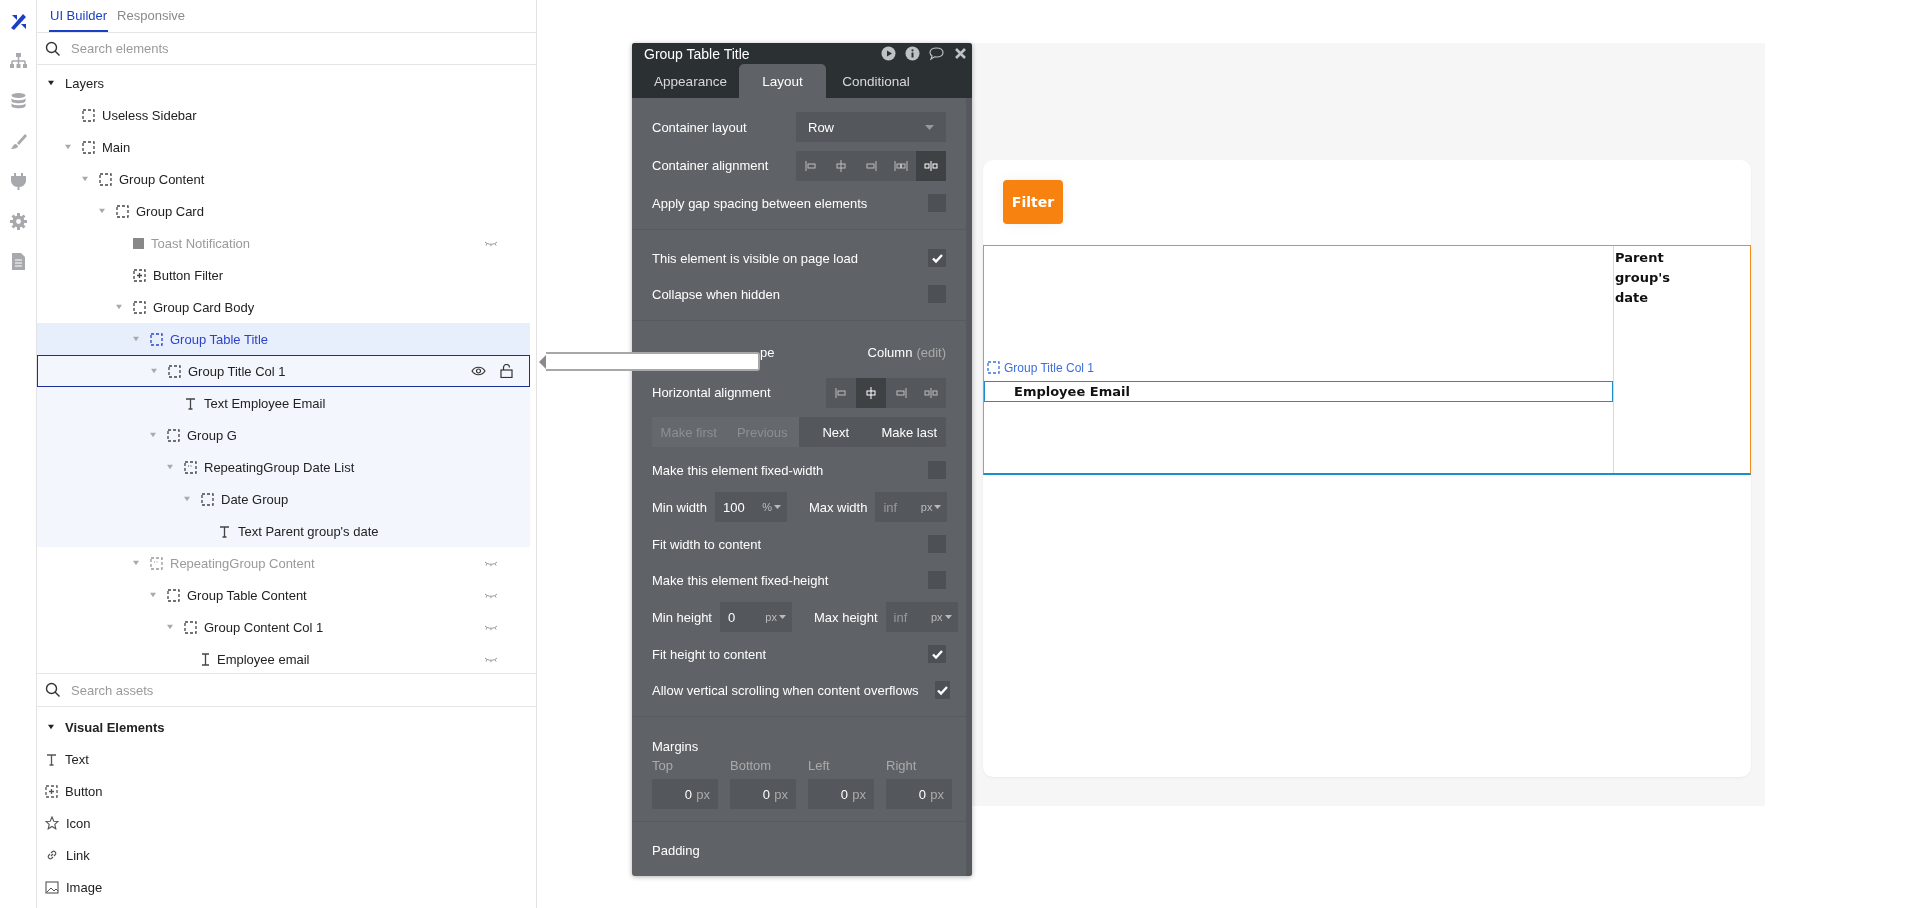  What do you see at coordinates (699, 127) in the screenshot?
I see `field-label: Container layout` at bounding box center [699, 127].